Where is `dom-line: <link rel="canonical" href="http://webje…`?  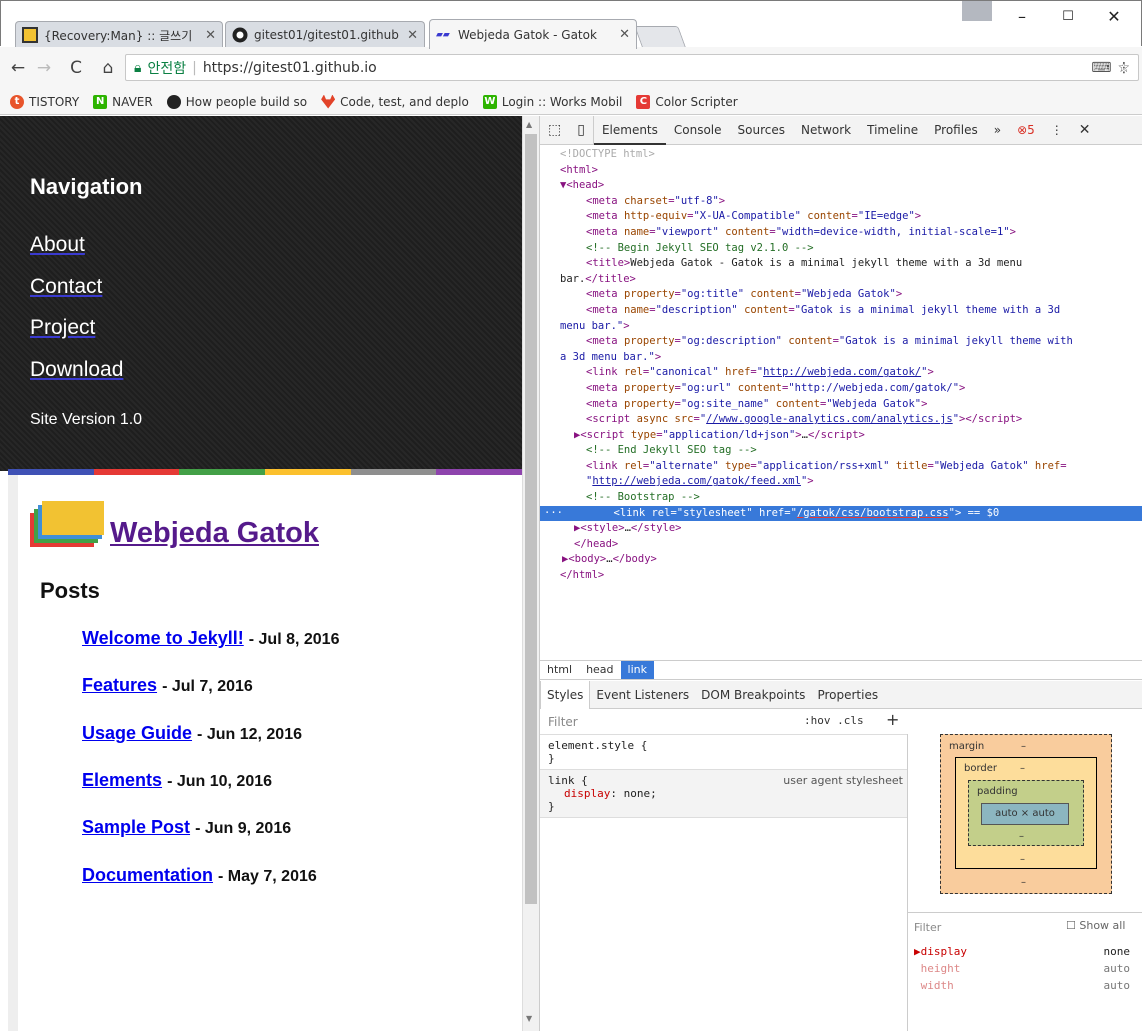
dom-line: <link rel="canonical" href="http://webje… is located at coordinates (841, 373).